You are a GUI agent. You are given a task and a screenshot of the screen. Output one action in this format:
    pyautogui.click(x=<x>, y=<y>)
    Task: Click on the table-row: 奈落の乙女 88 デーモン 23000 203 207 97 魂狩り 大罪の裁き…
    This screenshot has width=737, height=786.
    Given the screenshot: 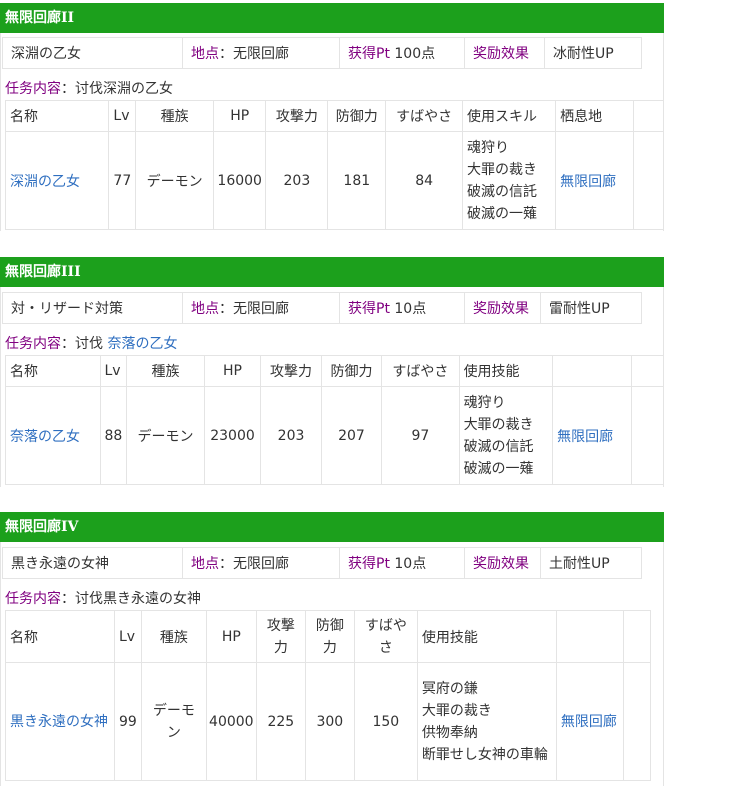 What is the action you would take?
    pyautogui.click(x=335, y=435)
    